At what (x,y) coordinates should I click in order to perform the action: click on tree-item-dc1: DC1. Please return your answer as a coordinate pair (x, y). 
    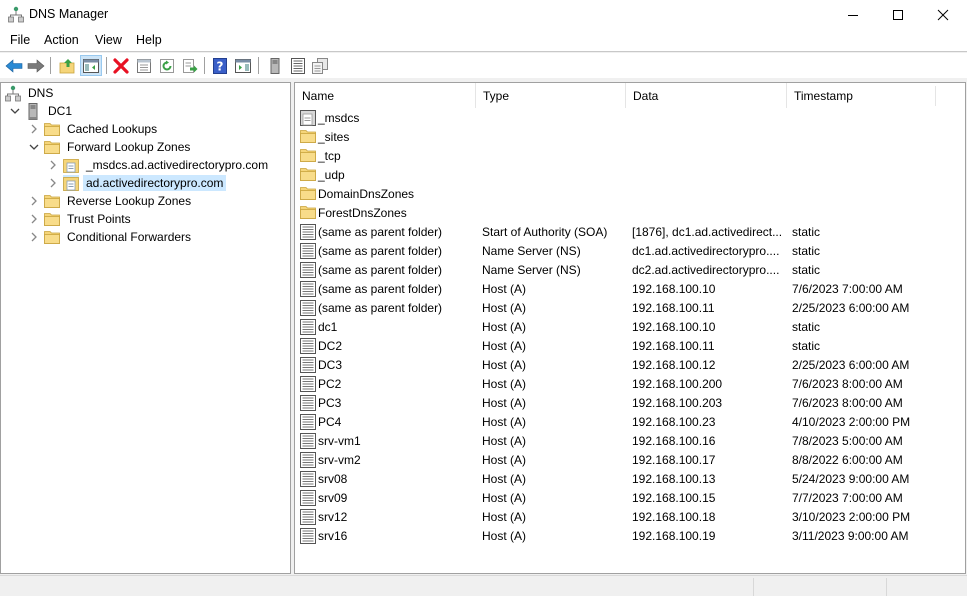
    Looking at the image, I should click on (42, 111).